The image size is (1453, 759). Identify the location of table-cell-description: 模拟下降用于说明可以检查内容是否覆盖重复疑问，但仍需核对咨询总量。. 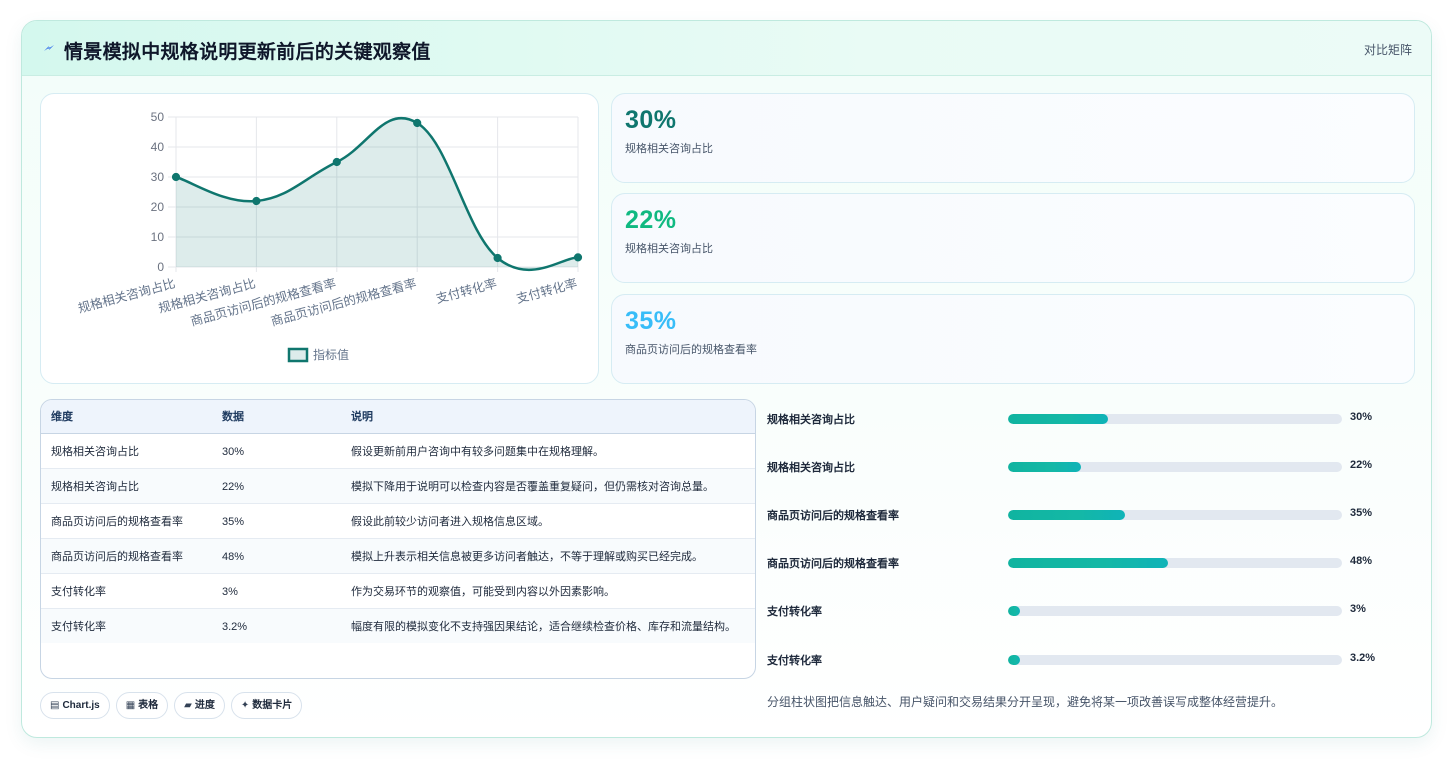
(548, 486).